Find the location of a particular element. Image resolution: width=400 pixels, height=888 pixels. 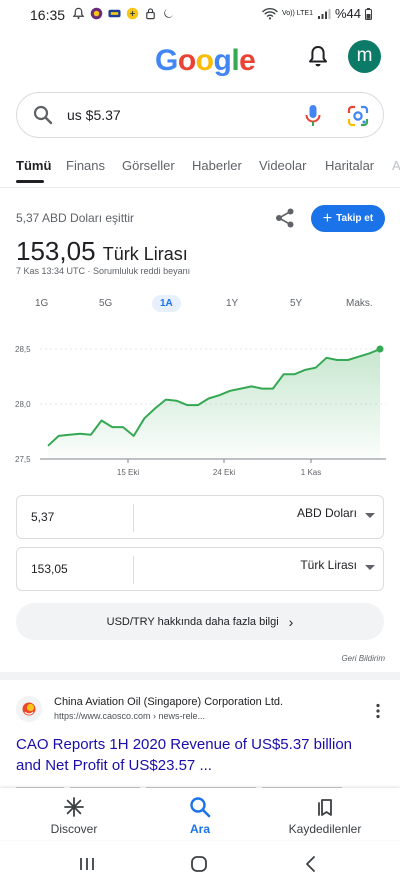

recent-apps-icon is located at coordinates (87, 864).